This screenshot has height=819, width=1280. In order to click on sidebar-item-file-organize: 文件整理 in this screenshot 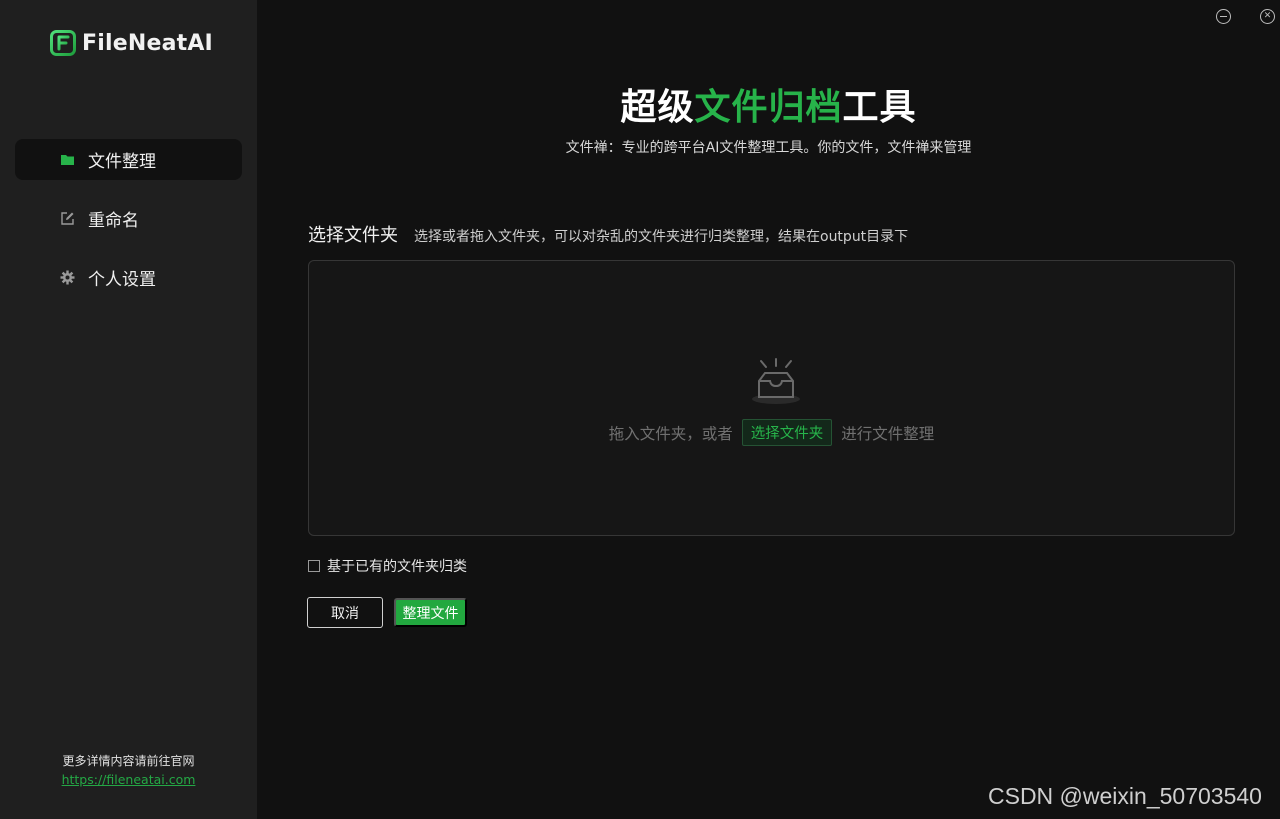, I will do `click(128, 159)`.